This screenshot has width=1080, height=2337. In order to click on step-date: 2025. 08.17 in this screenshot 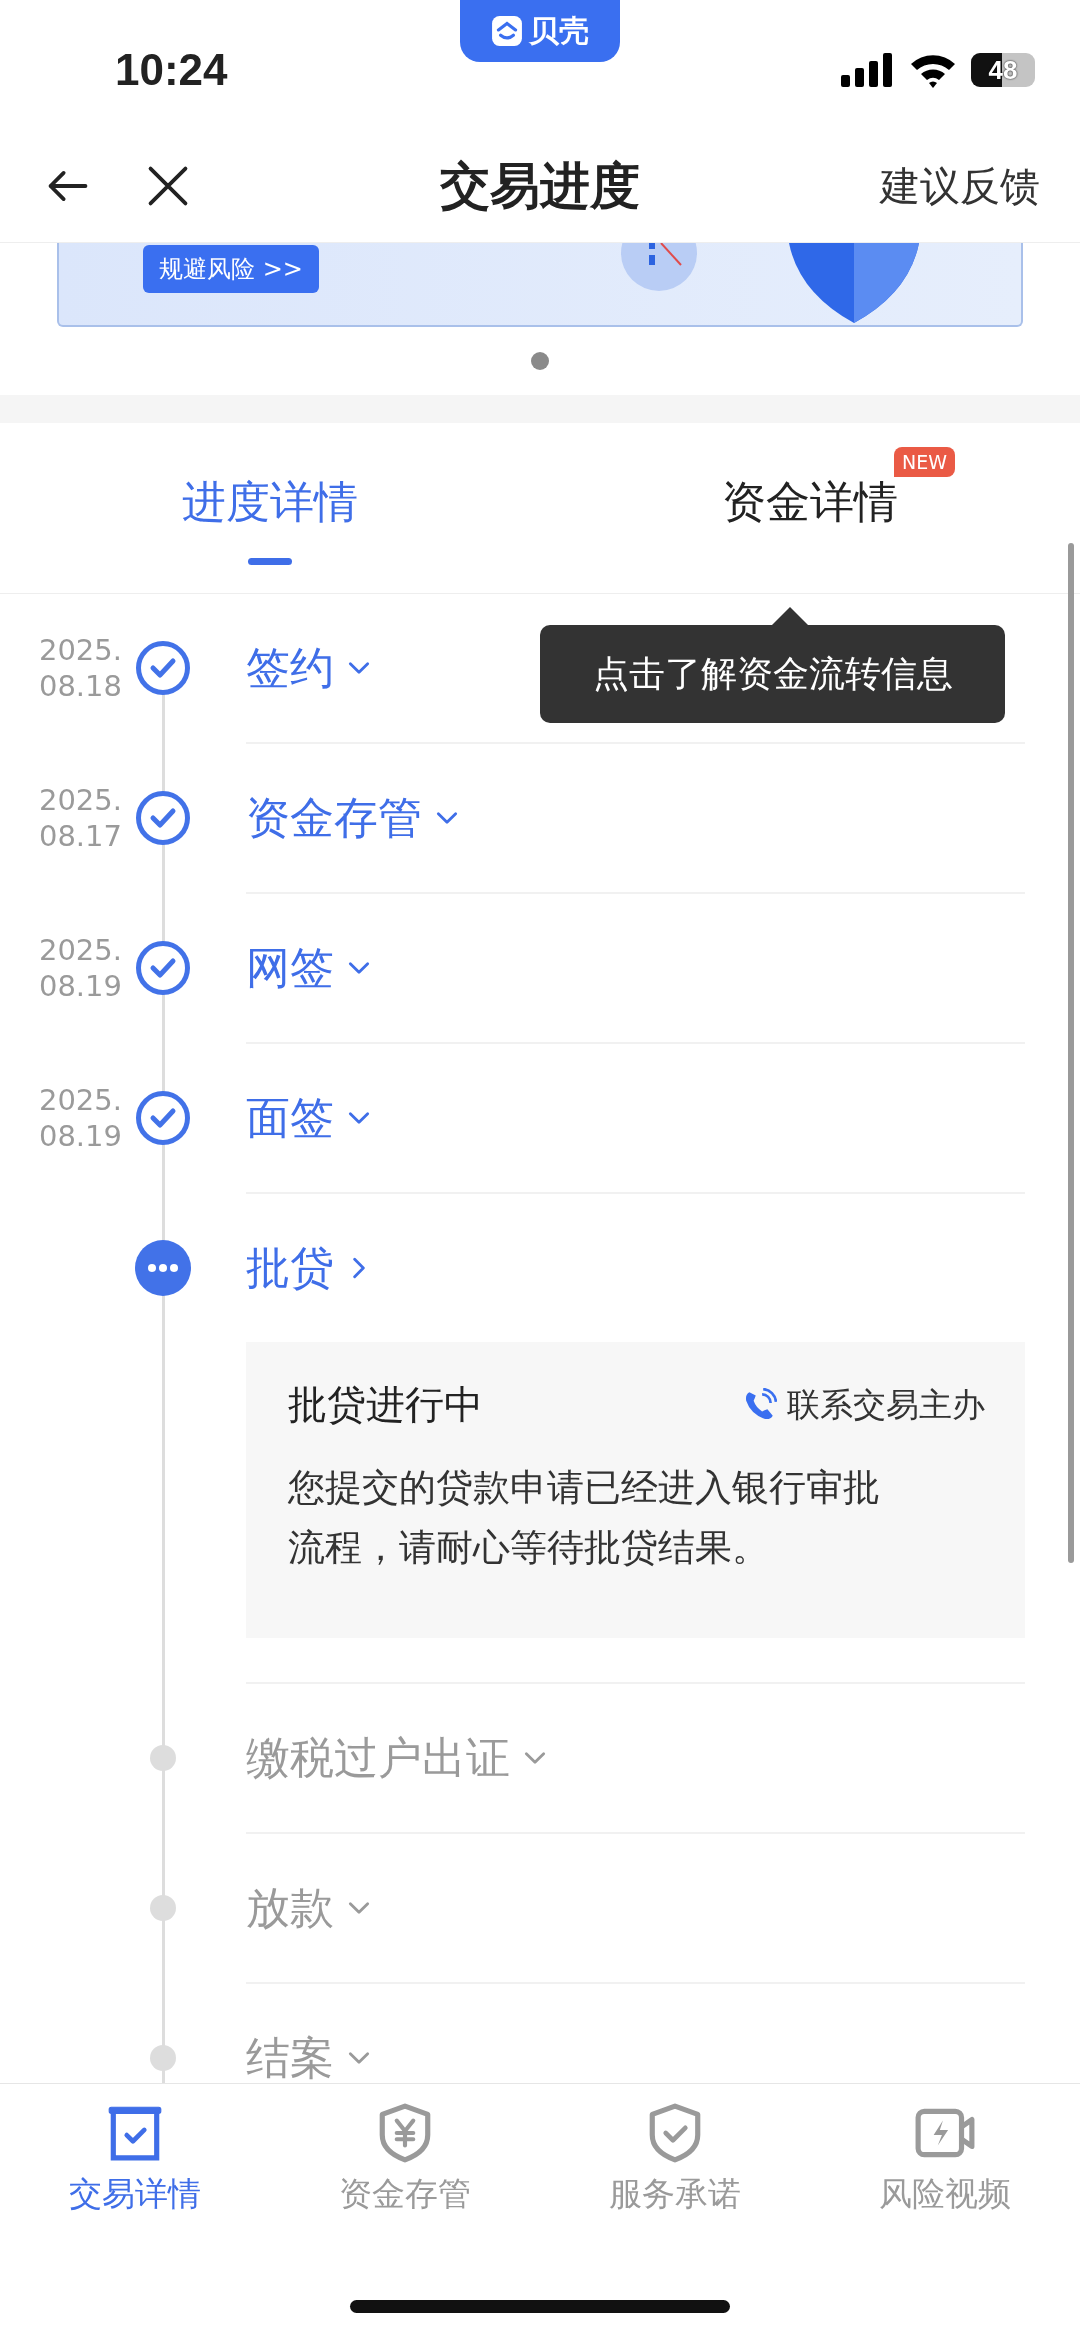, I will do `click(80, 818)`.